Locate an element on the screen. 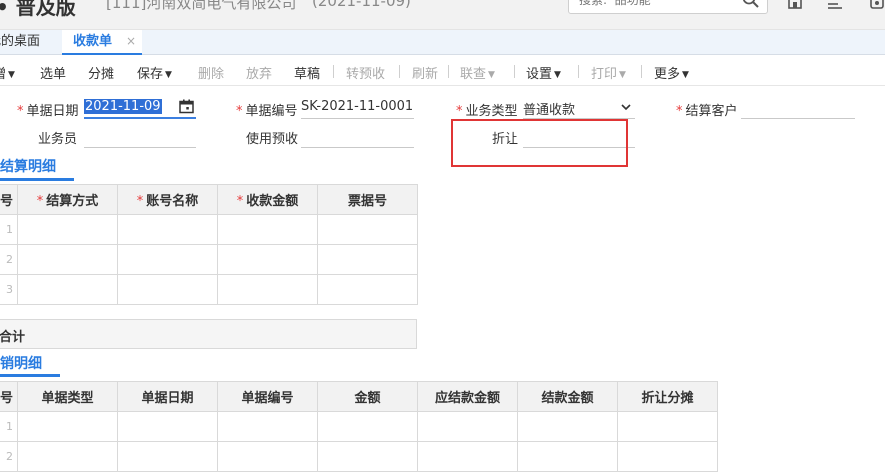  save-button: 保存 ▼ is located at coordinates (154, 72).